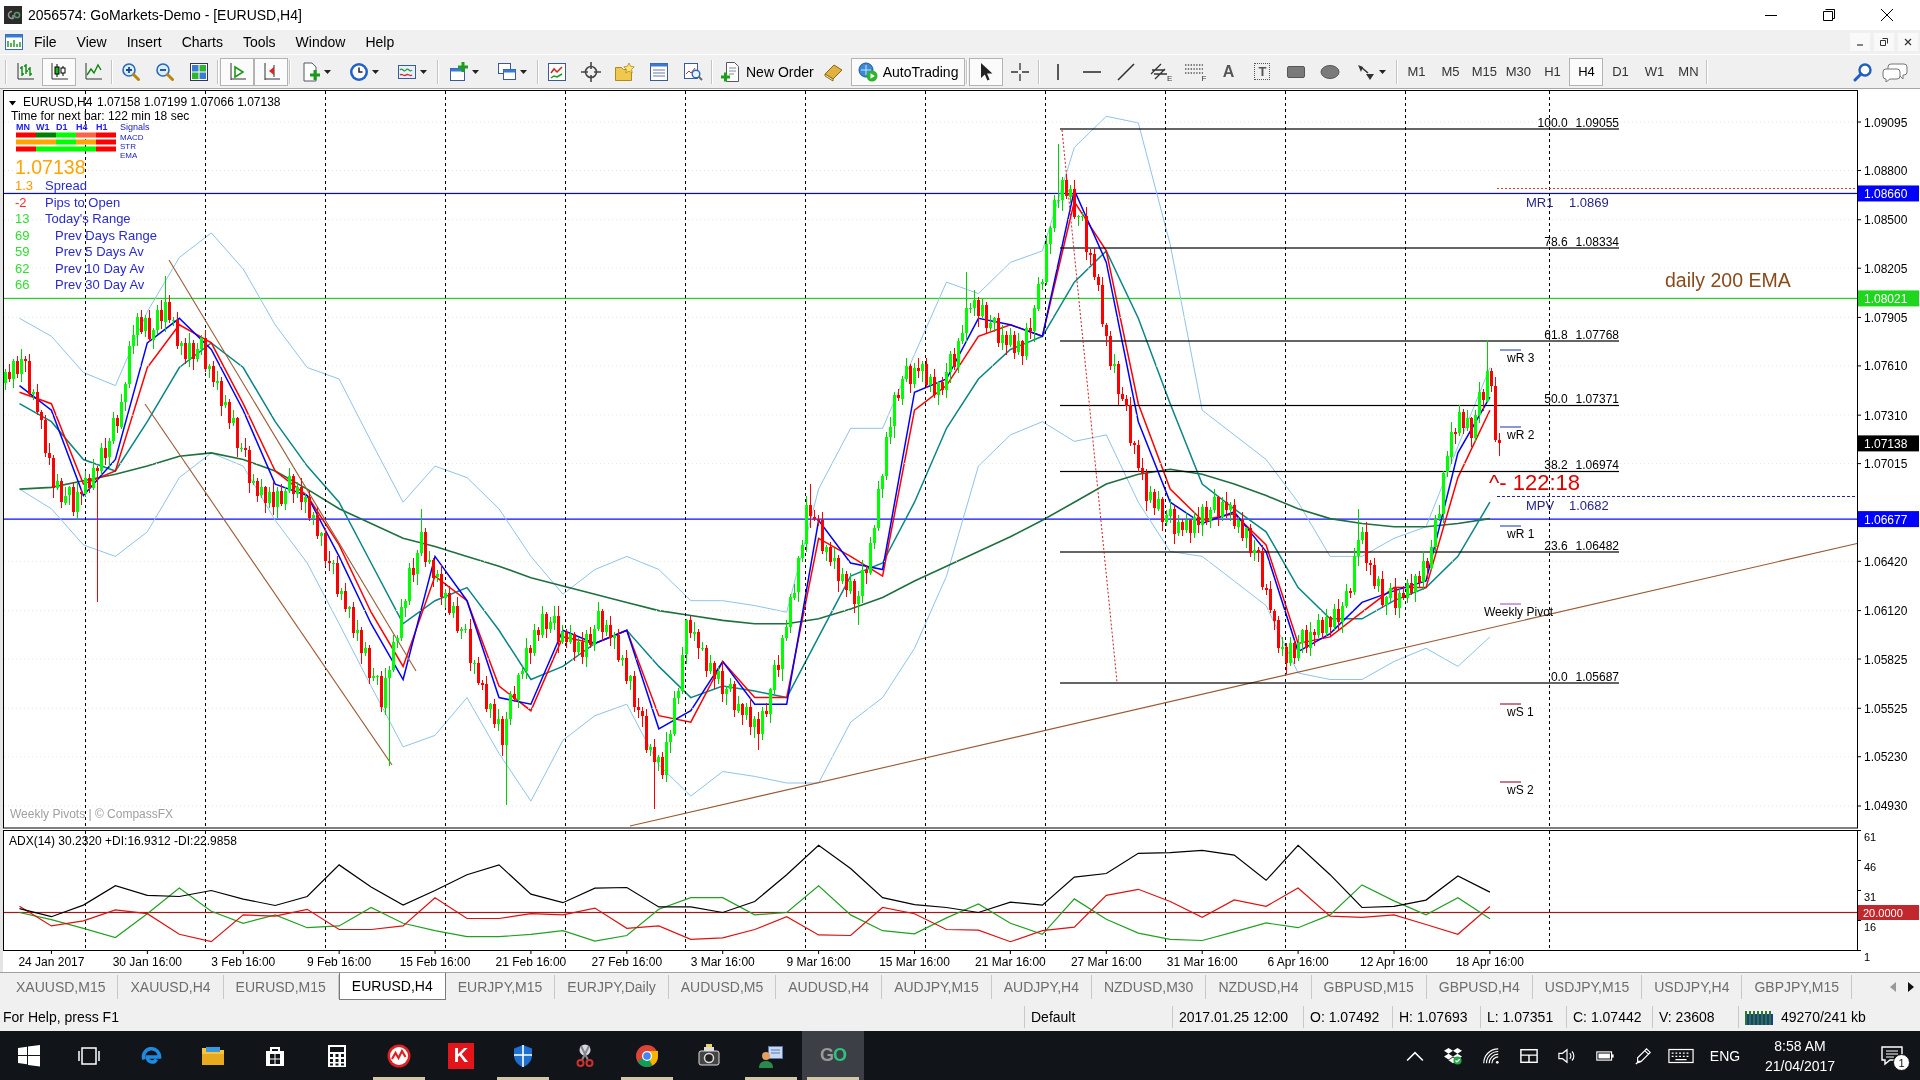  I want to click on keyboard-icon, so click(1681, 1055).